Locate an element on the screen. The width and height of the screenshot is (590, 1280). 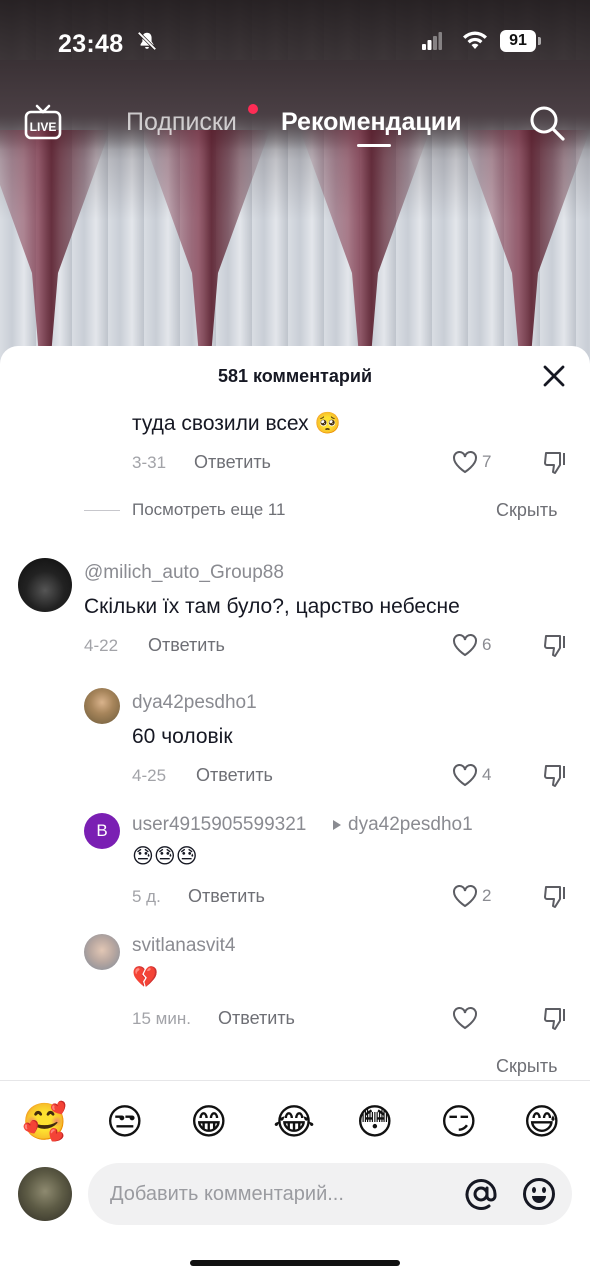
like-count: 4 is located at coordinates (487, 774).